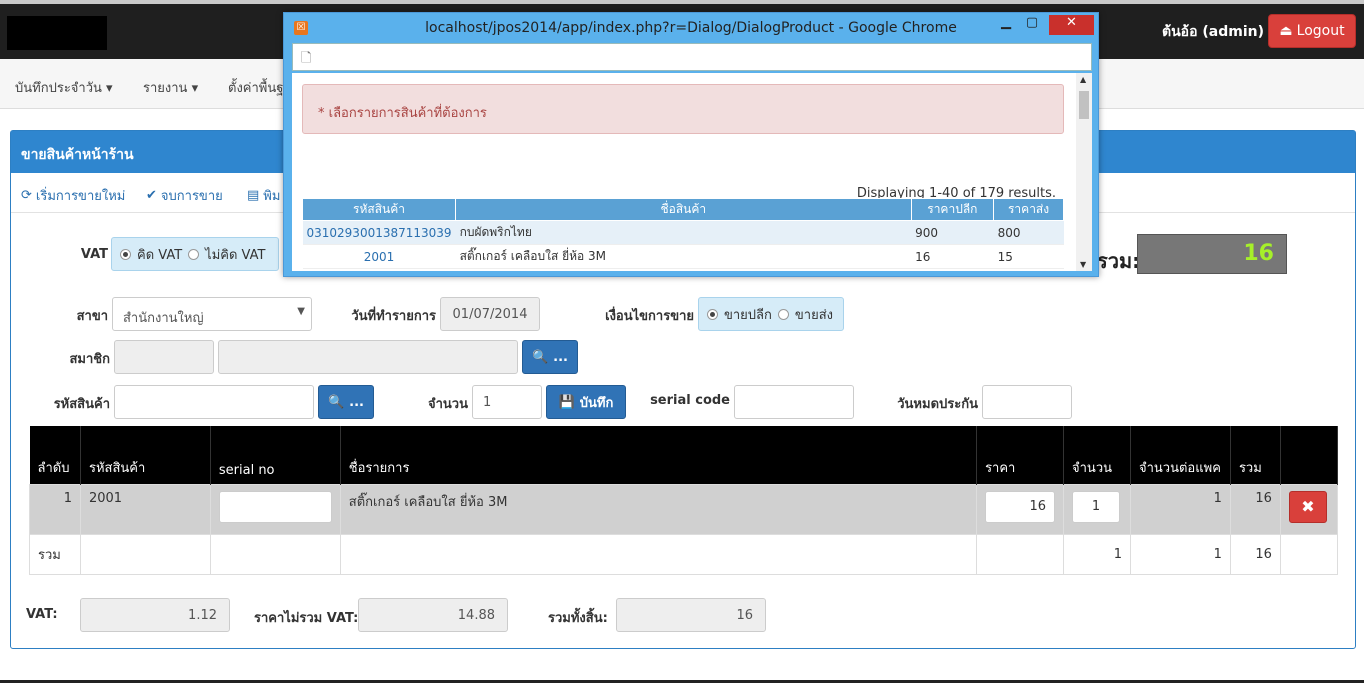 The width and height of the screenshot is (1364, 683). What do you see at coordinates (1071, 22) in the screenshot?
I see `close-icon: ✕` at bounding box center [1071, 22].